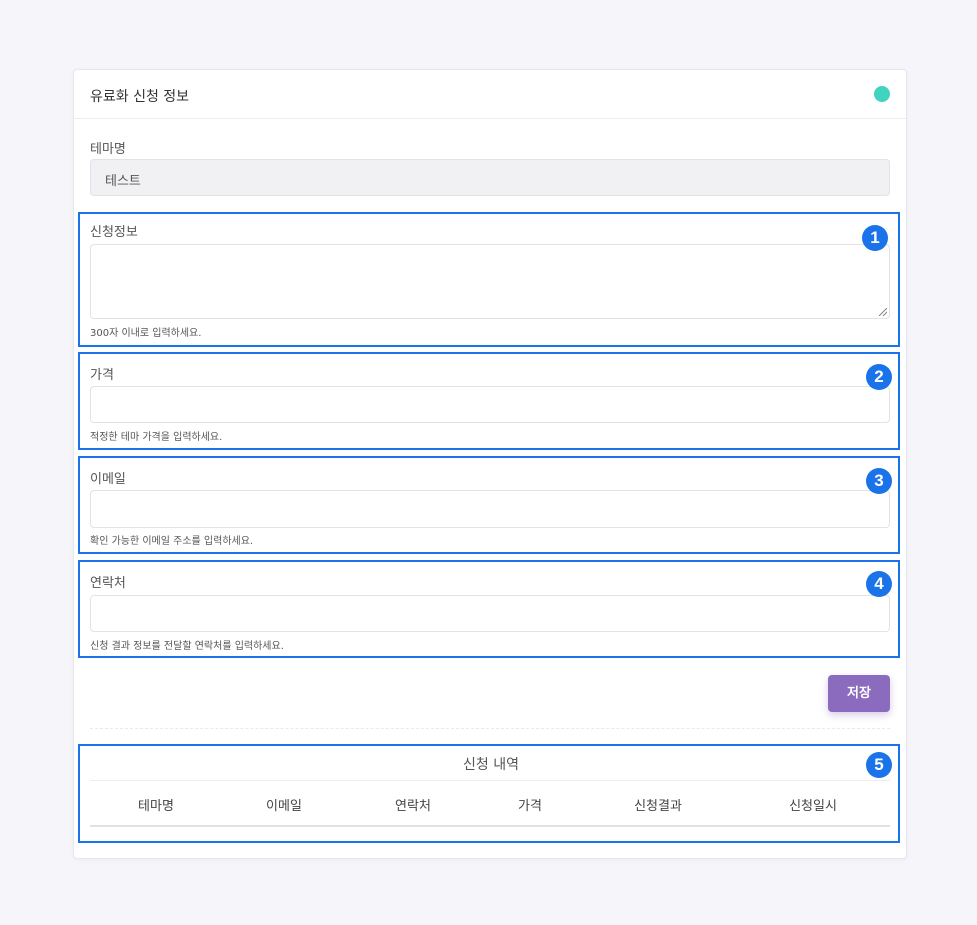 Image resolution: width=977 pixels, height=925 pixels. What do you see at coordinates (489, 609) in the screenshot?
I see `highlight-box-contact` at bounding box center [489, 609].